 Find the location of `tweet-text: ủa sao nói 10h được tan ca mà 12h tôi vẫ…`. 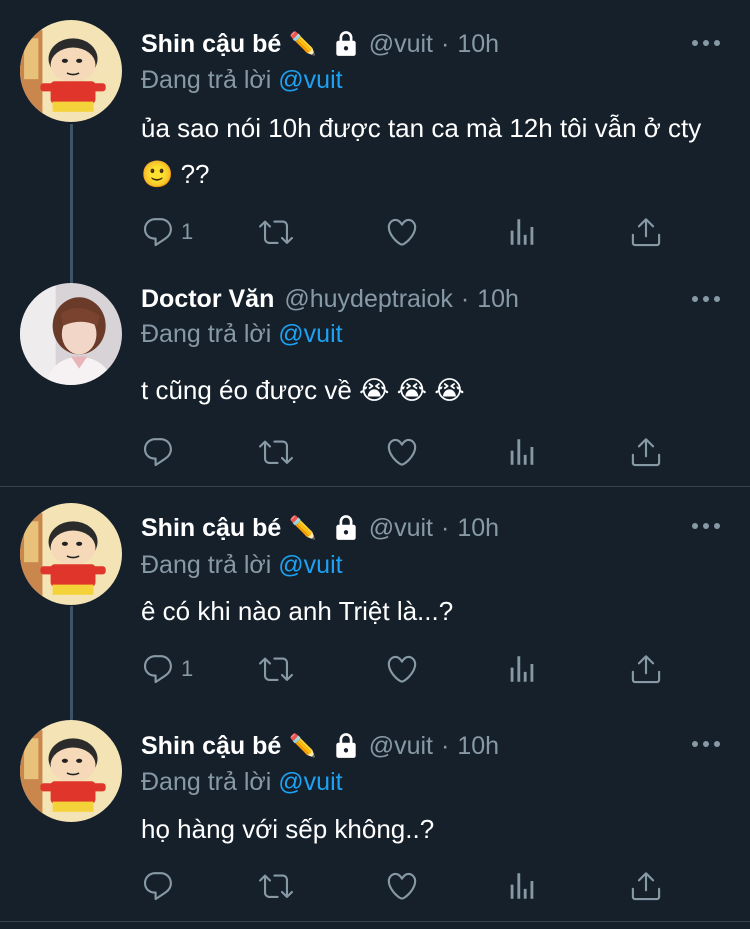

tweet-text: ủa sao nói 10h được tan ca mà 12h tôi vẫ… is located at coordinates (421, 151).